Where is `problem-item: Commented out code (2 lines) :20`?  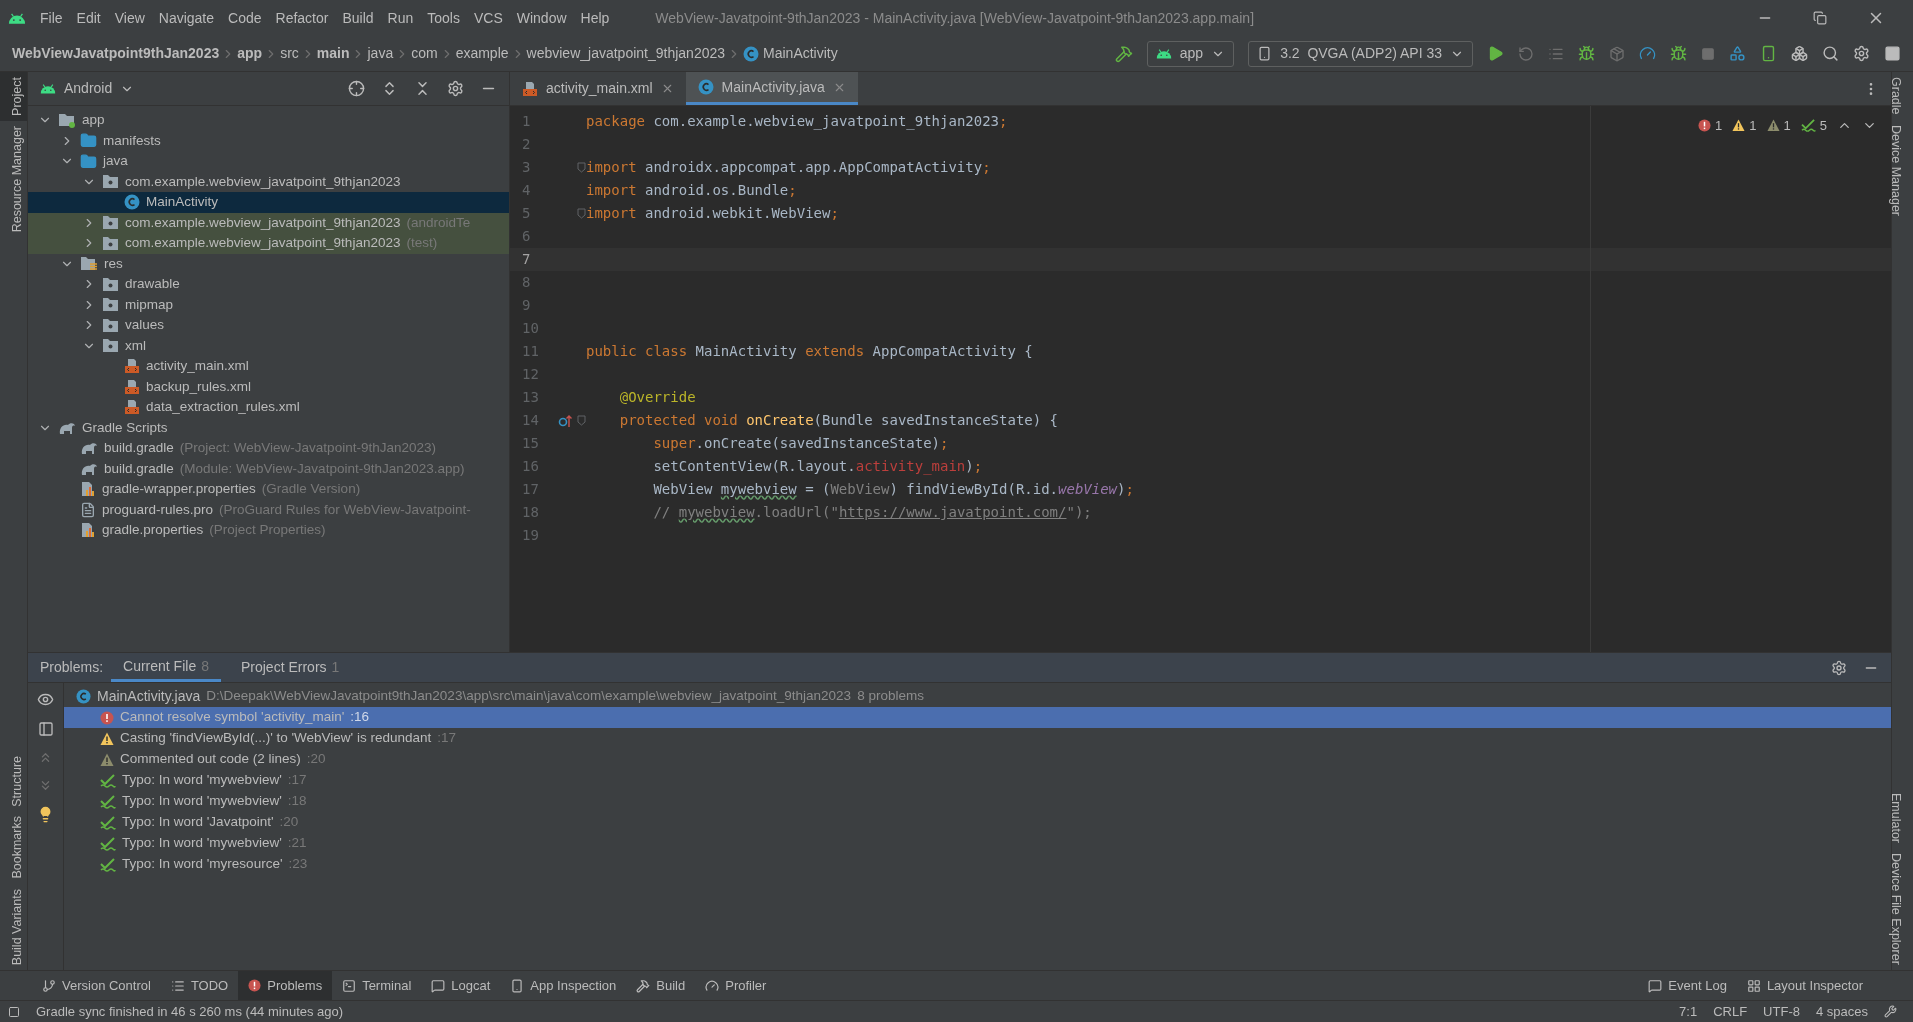 problem-item: Commented out code (2 lines) :20 is located at coordinates (977, 759).